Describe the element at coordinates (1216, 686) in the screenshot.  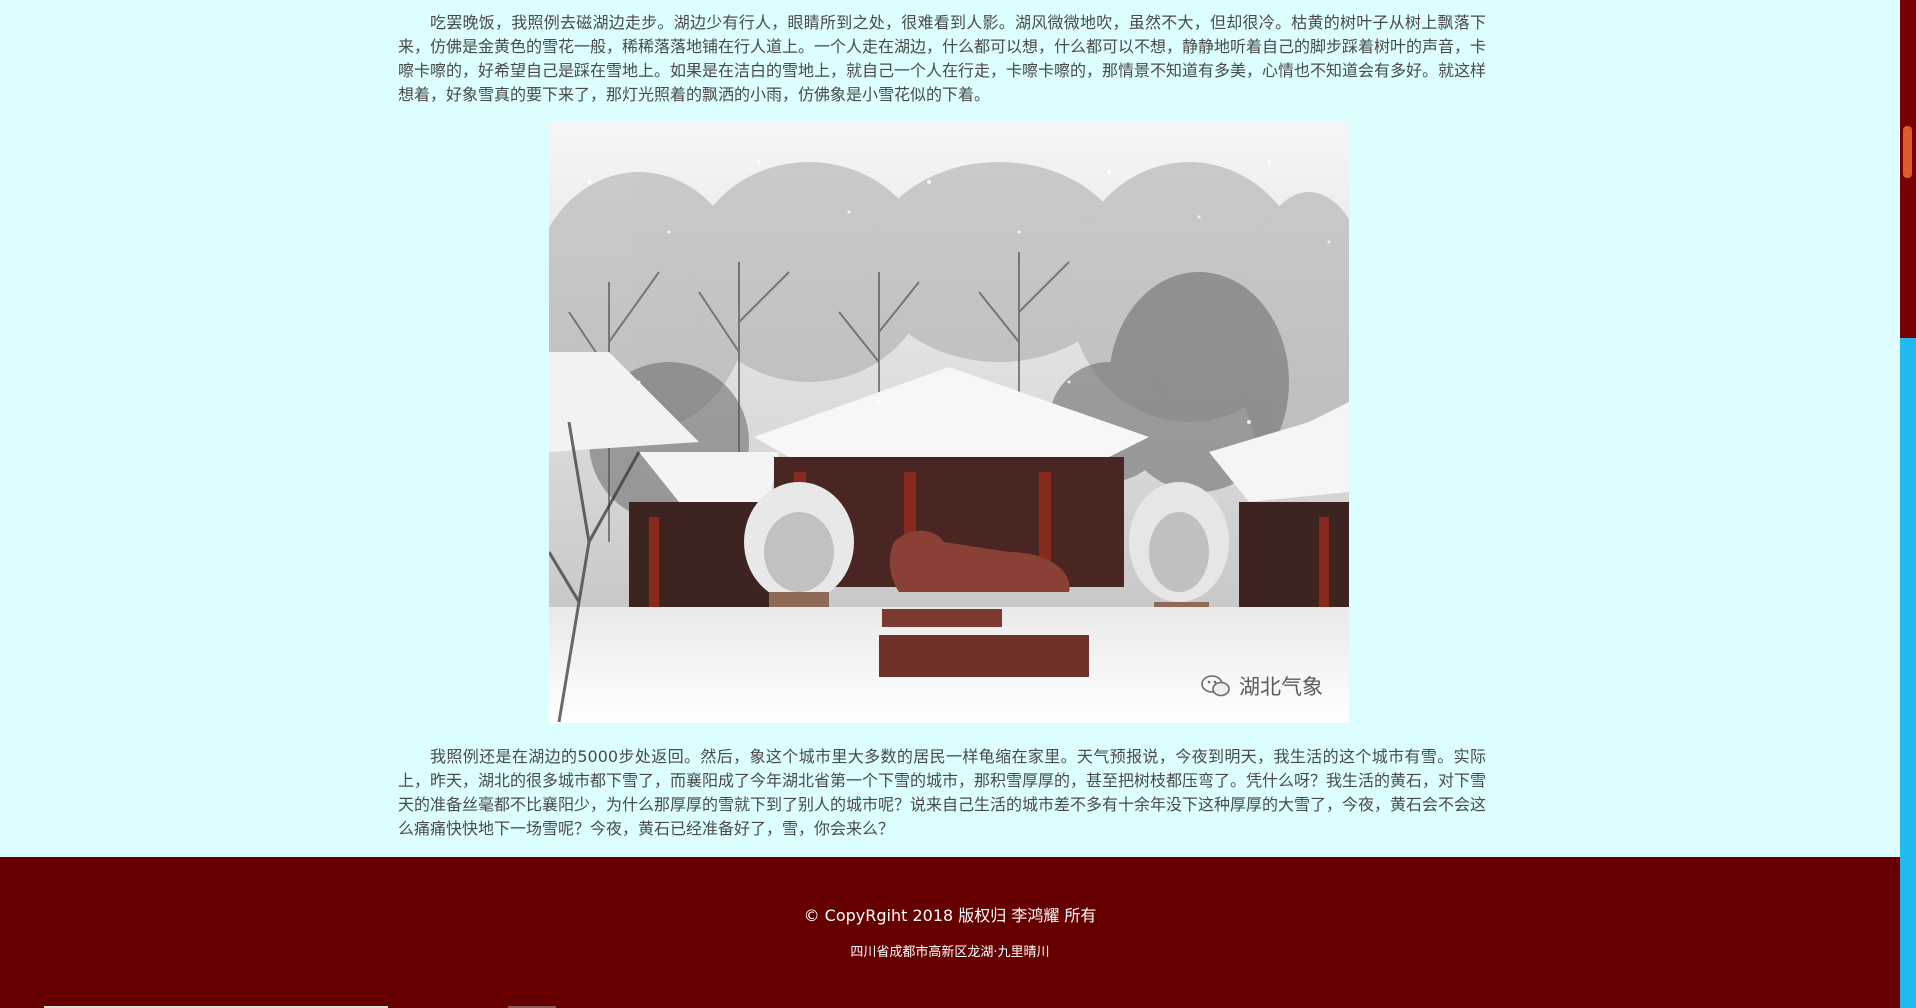
I see `wechat-icon` at that location.